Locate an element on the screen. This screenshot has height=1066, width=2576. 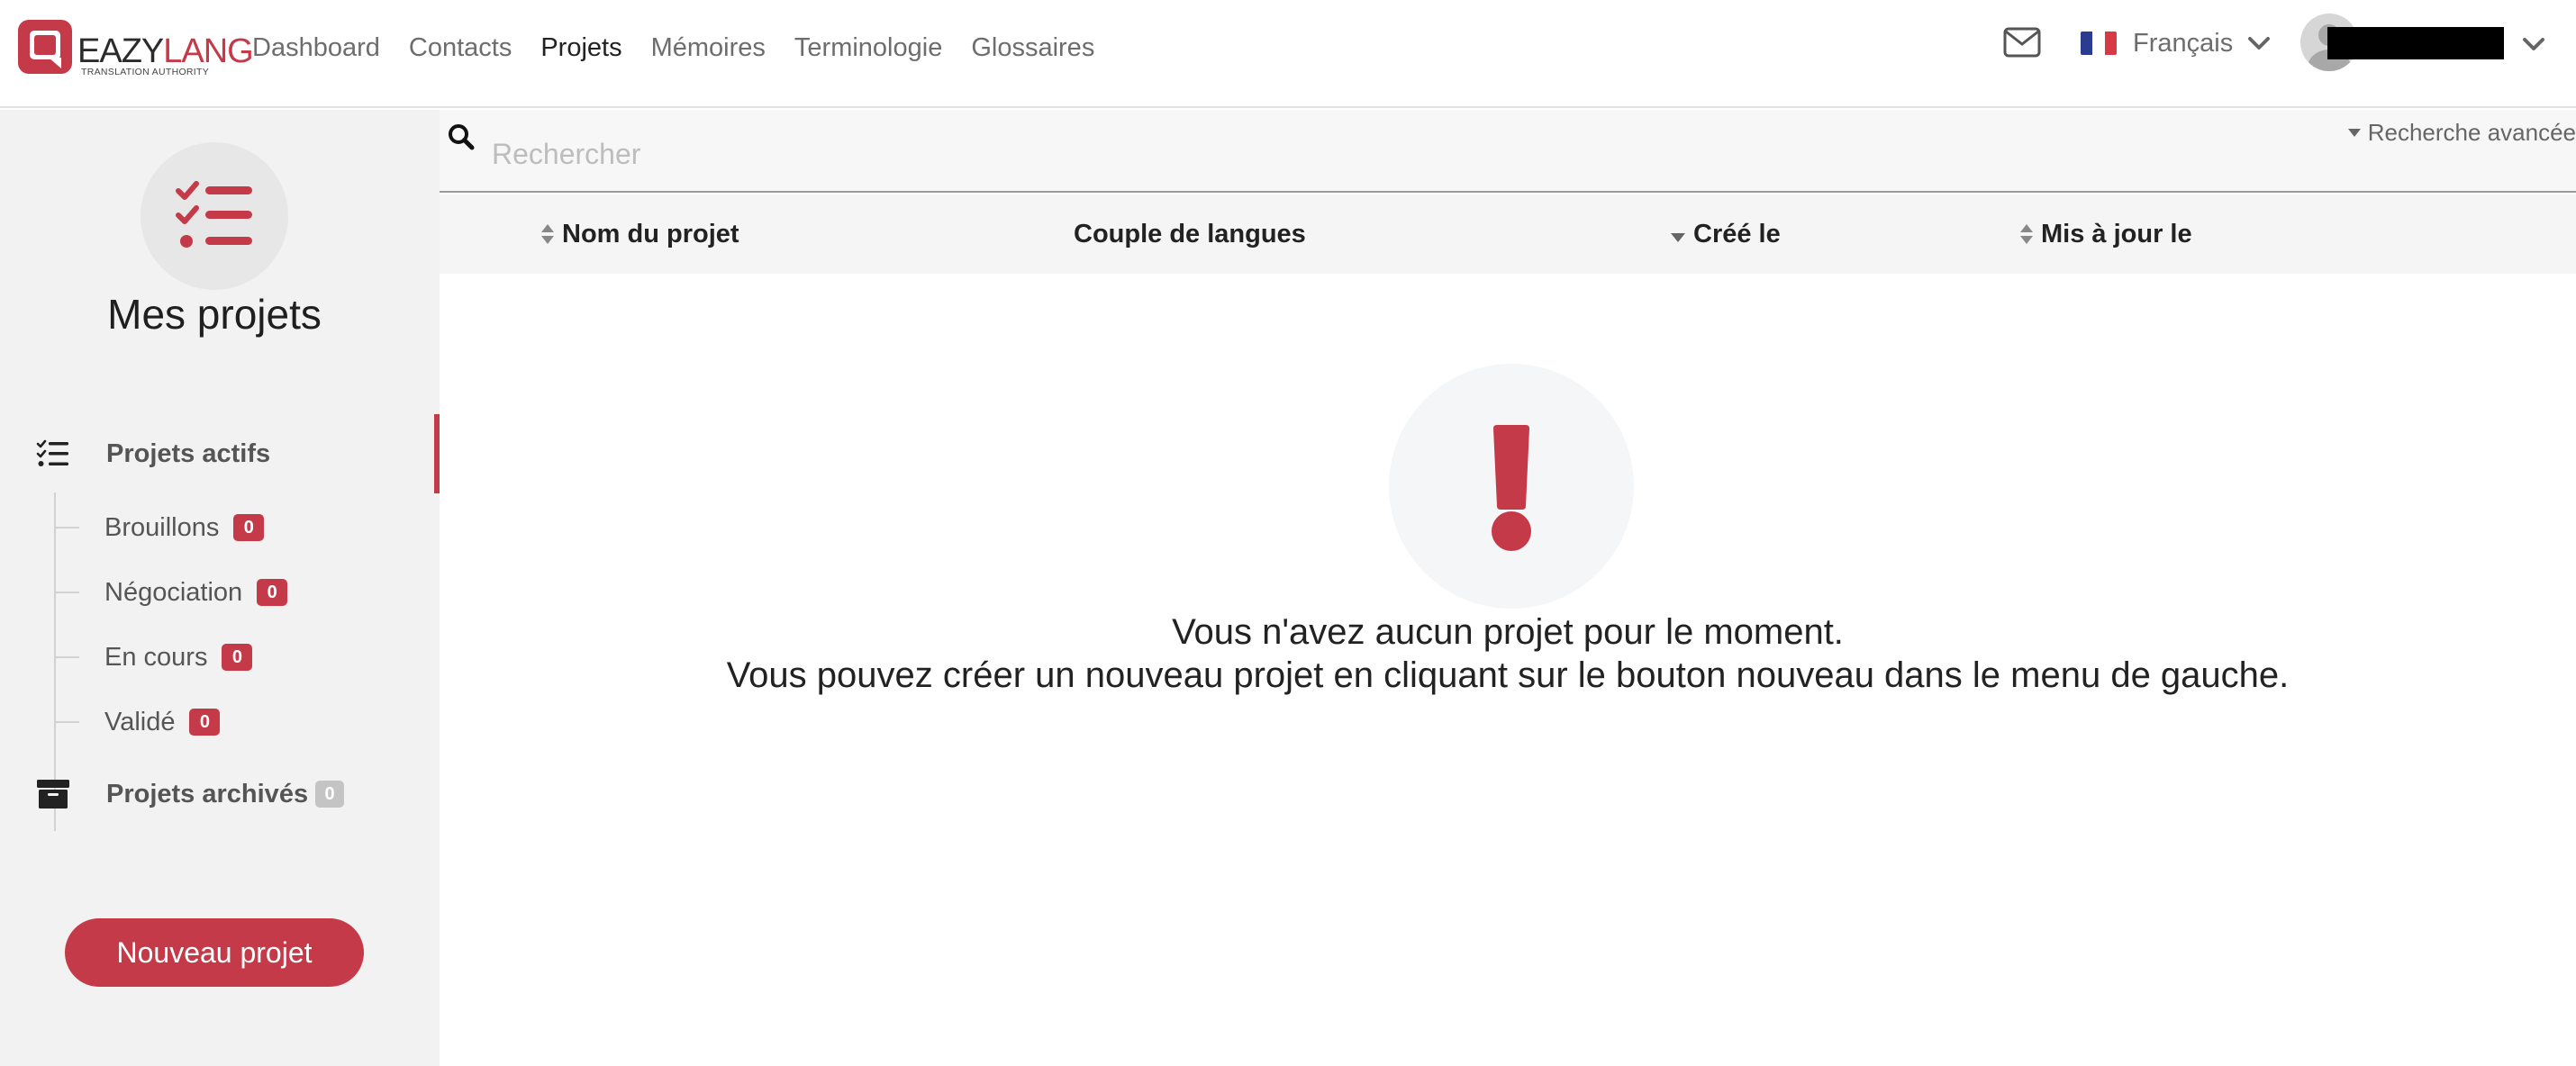
search-icon is located at coordinates (462, 136).